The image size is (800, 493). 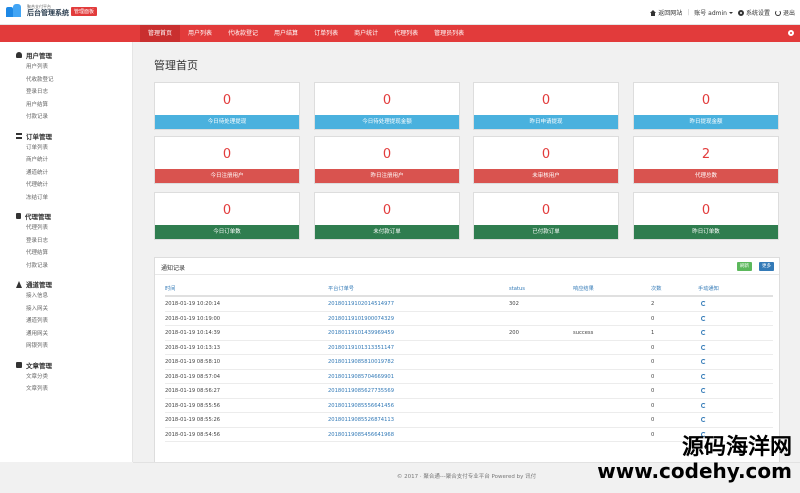 What do you see at coordinates (160, 33) in the screenshot?
I see `tab-dashboard: 管理首页` at bounding box center [160, 33].